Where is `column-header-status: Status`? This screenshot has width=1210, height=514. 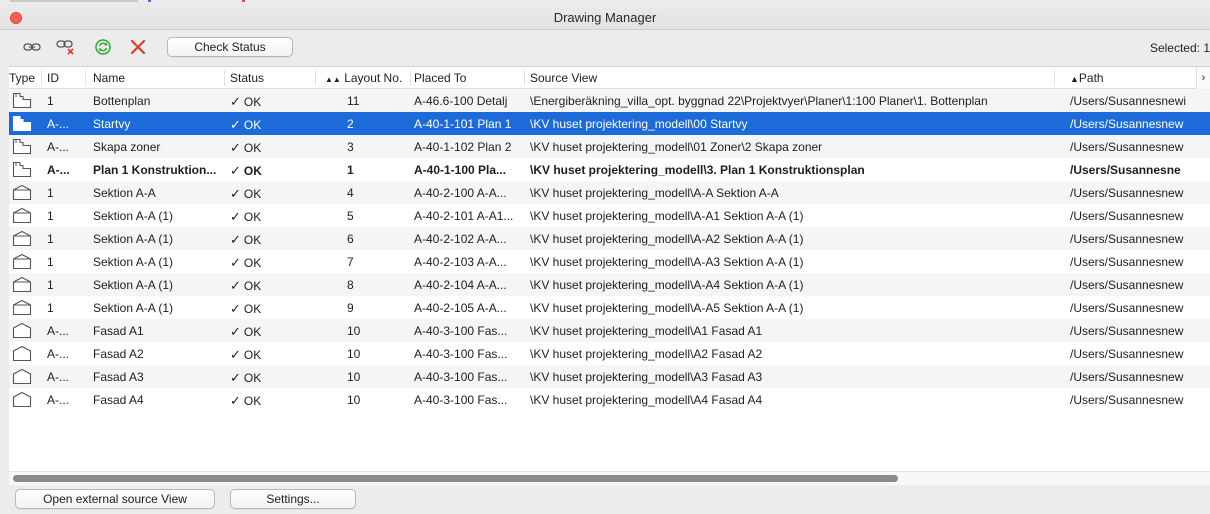 column-header-status: Status is located at coordinates (247, 78).